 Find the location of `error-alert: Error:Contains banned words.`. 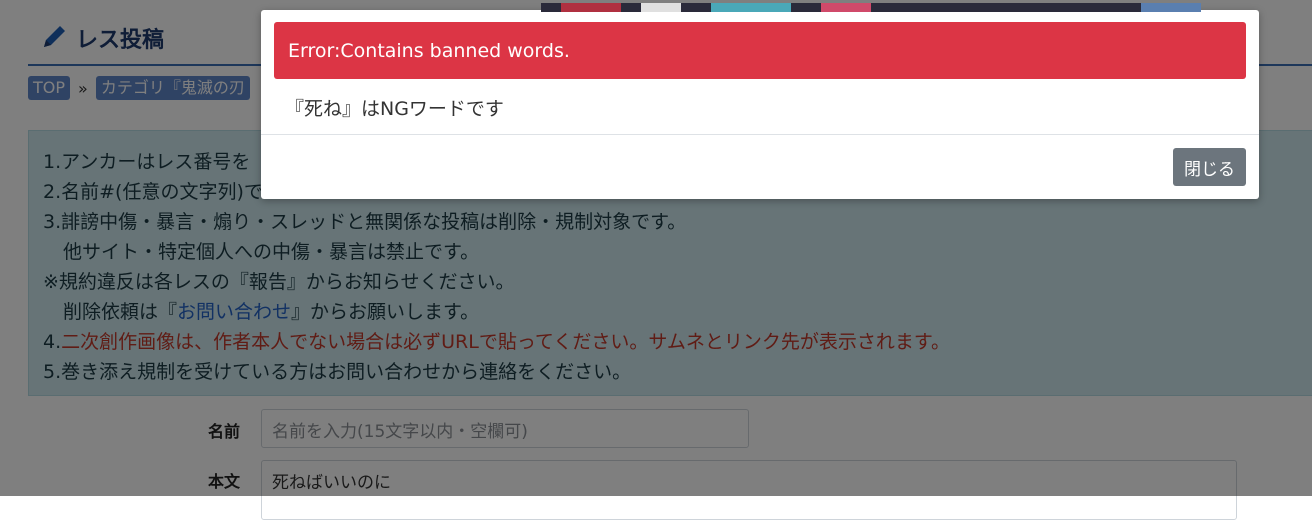

error-alert: Error:Contains banned words. is located at coordinates (760, 50).